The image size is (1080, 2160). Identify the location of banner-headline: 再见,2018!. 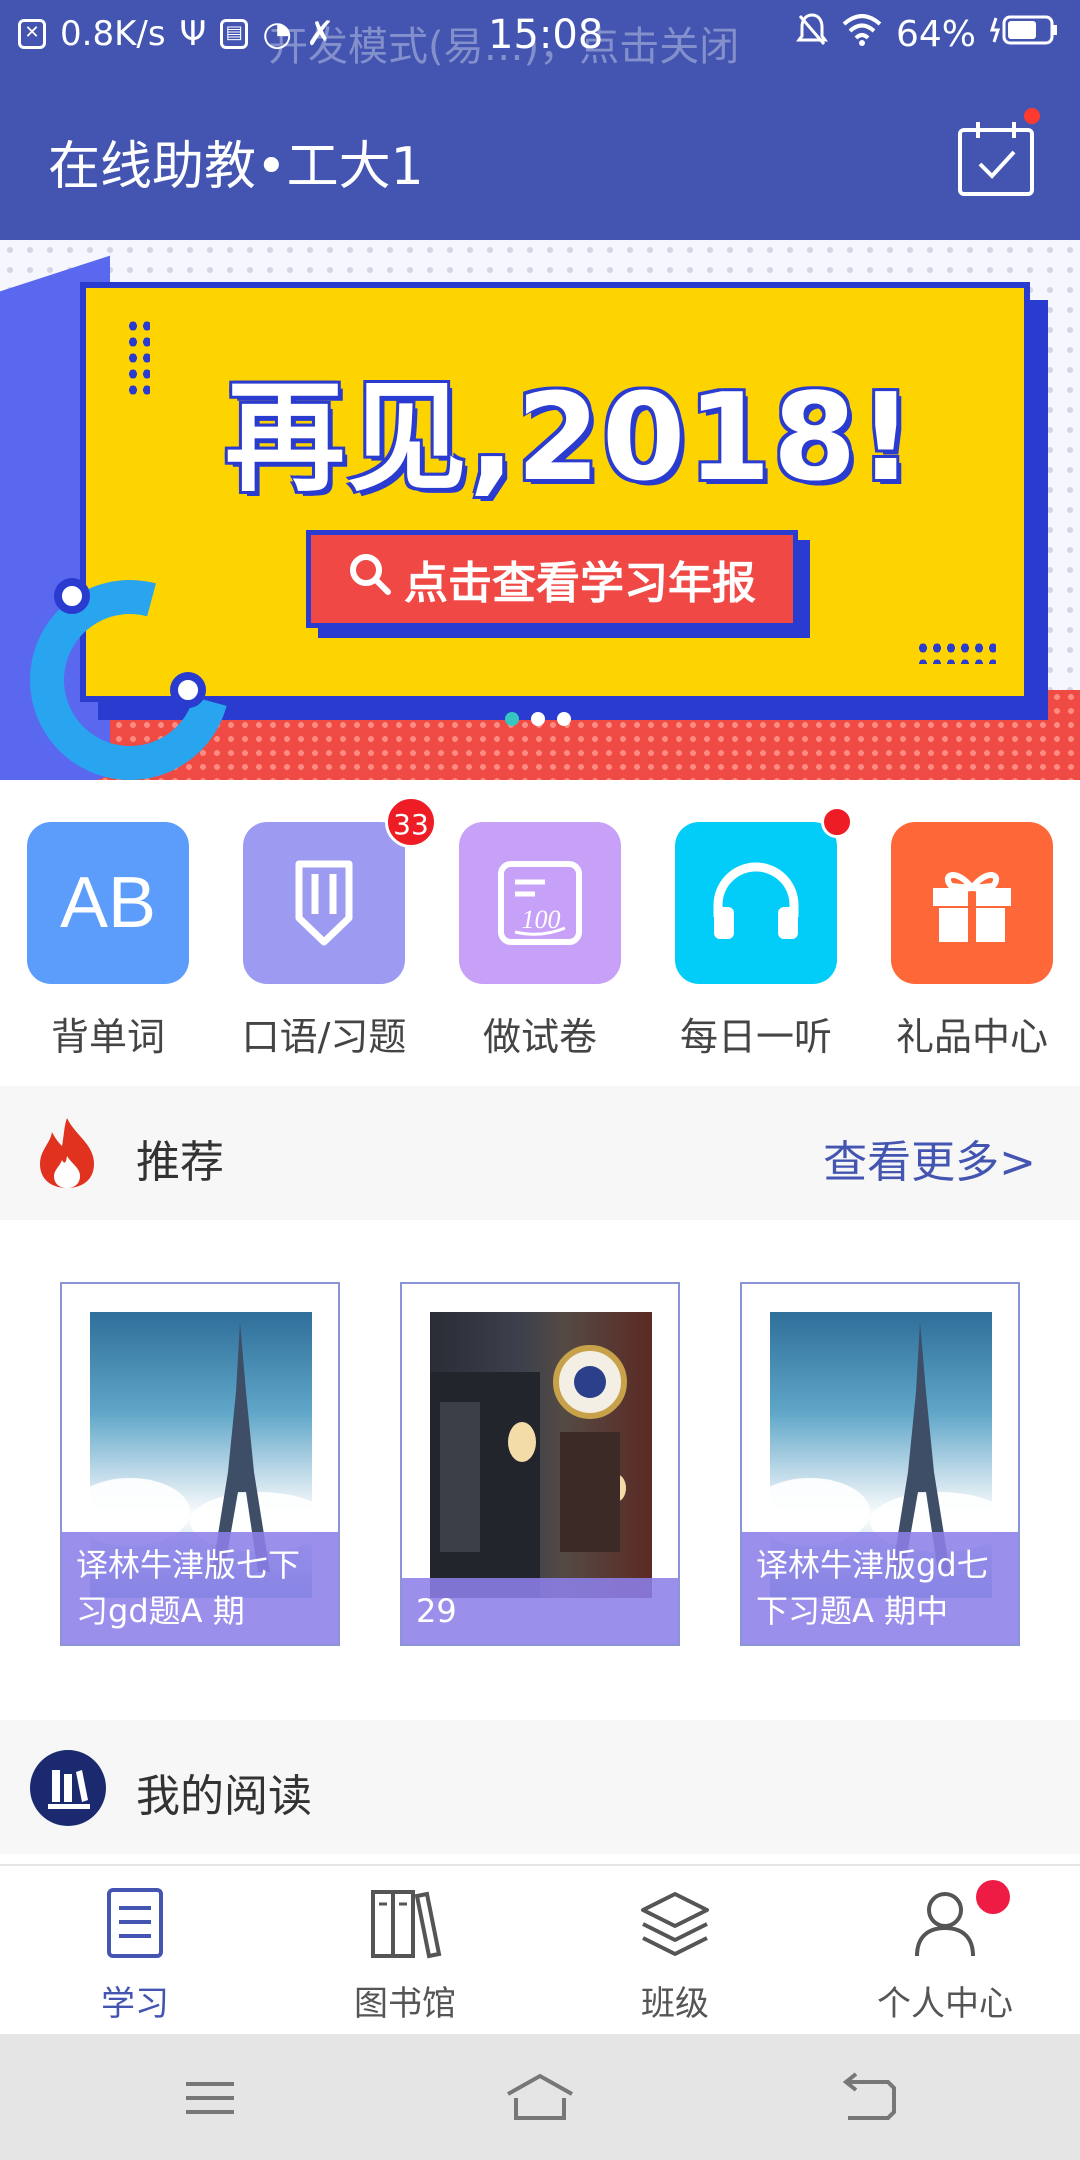
(570, 438).